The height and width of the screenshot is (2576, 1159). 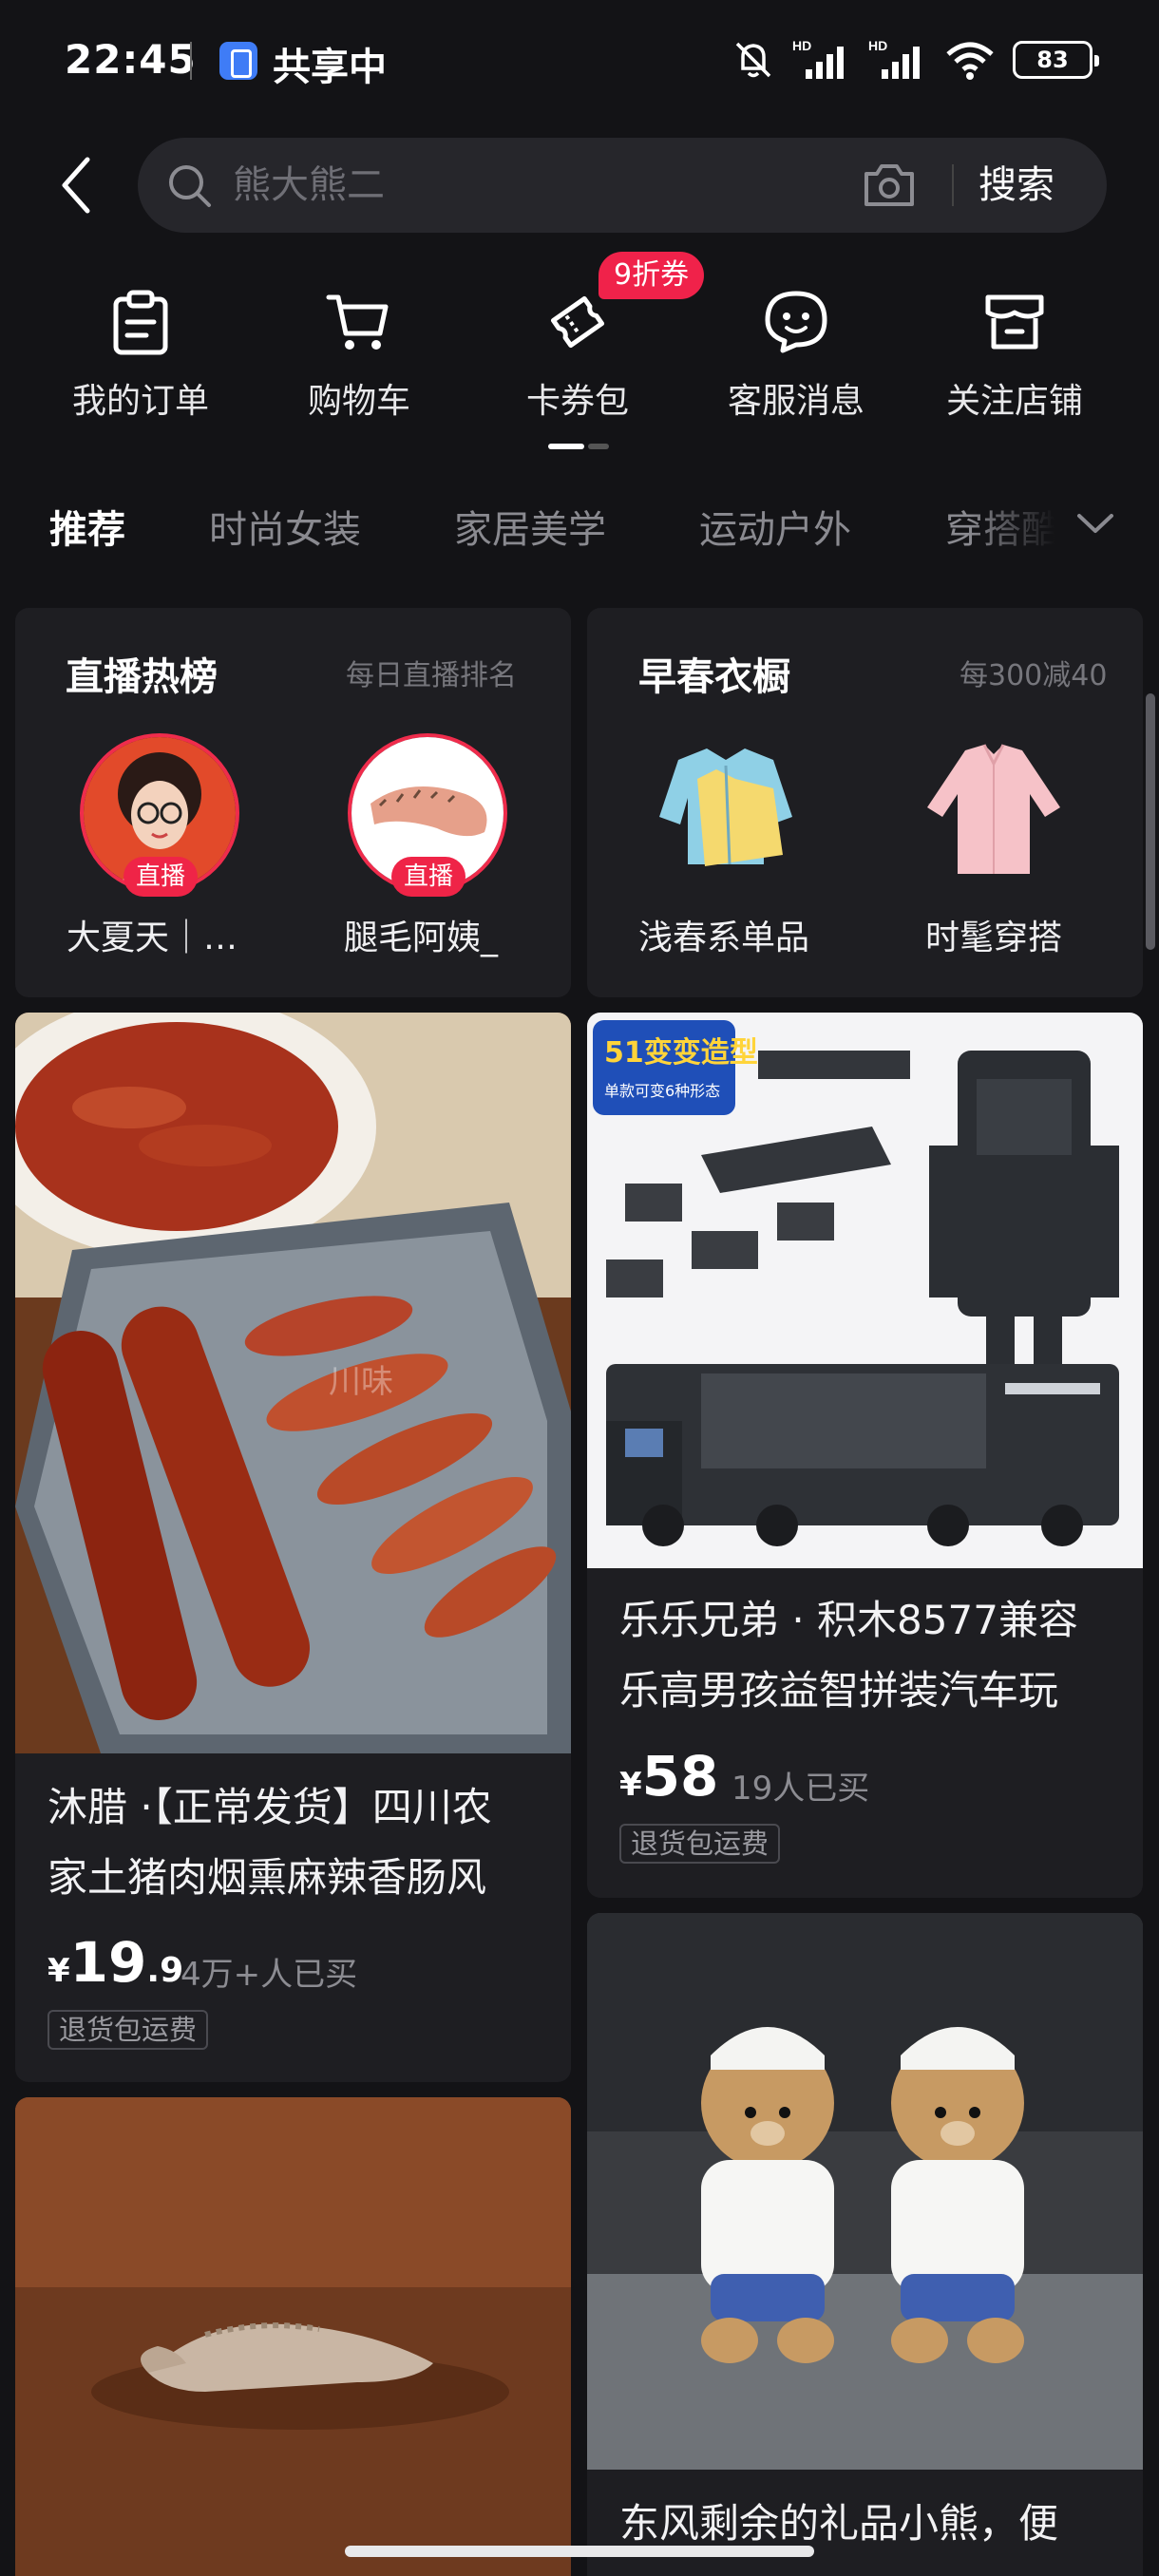 I want to click on page-dot, so click(x=598, y=446).